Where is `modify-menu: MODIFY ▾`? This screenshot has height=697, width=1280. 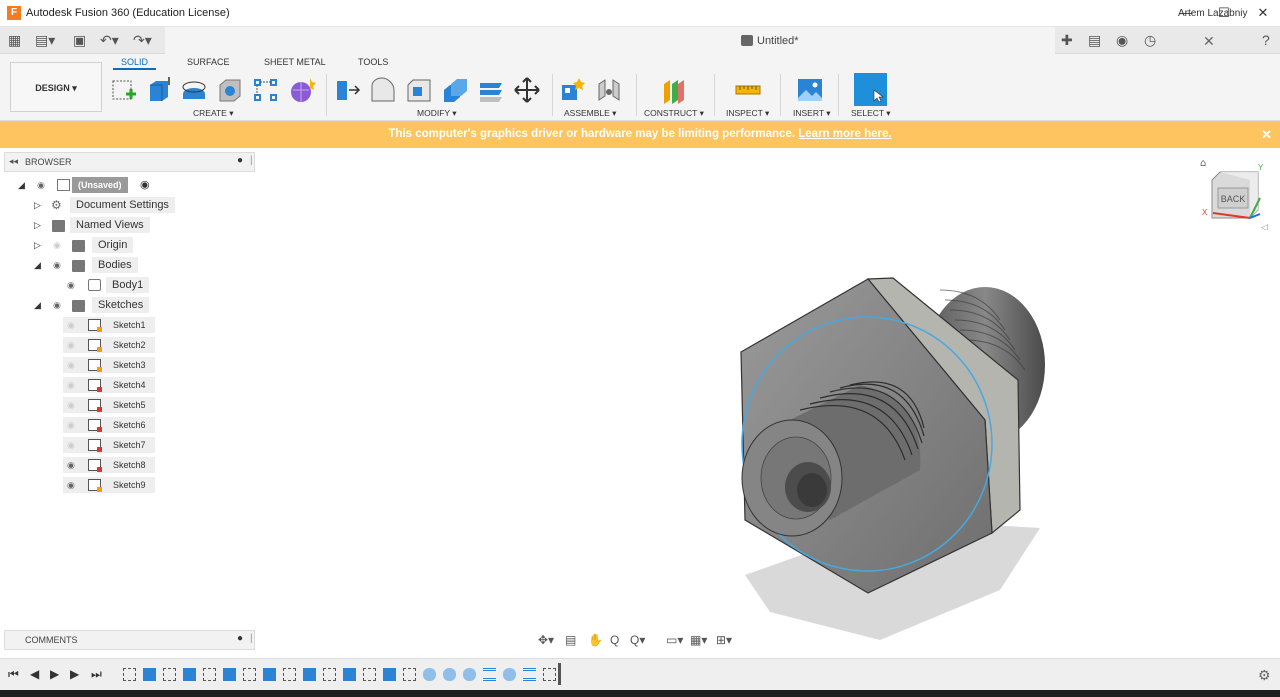
modify-menu: MODIFY ▾ is located at coordinates (437, 113).